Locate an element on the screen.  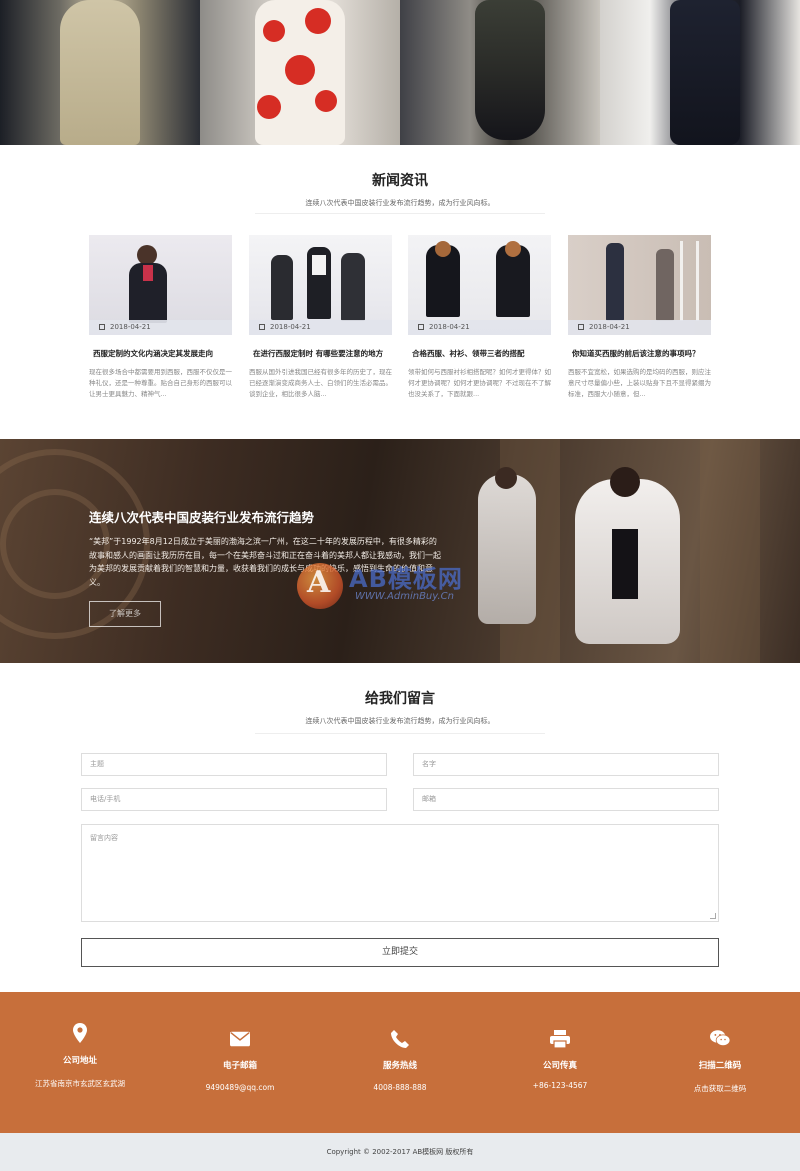
subject-input: 主题 is located at coordinates (234, 764).